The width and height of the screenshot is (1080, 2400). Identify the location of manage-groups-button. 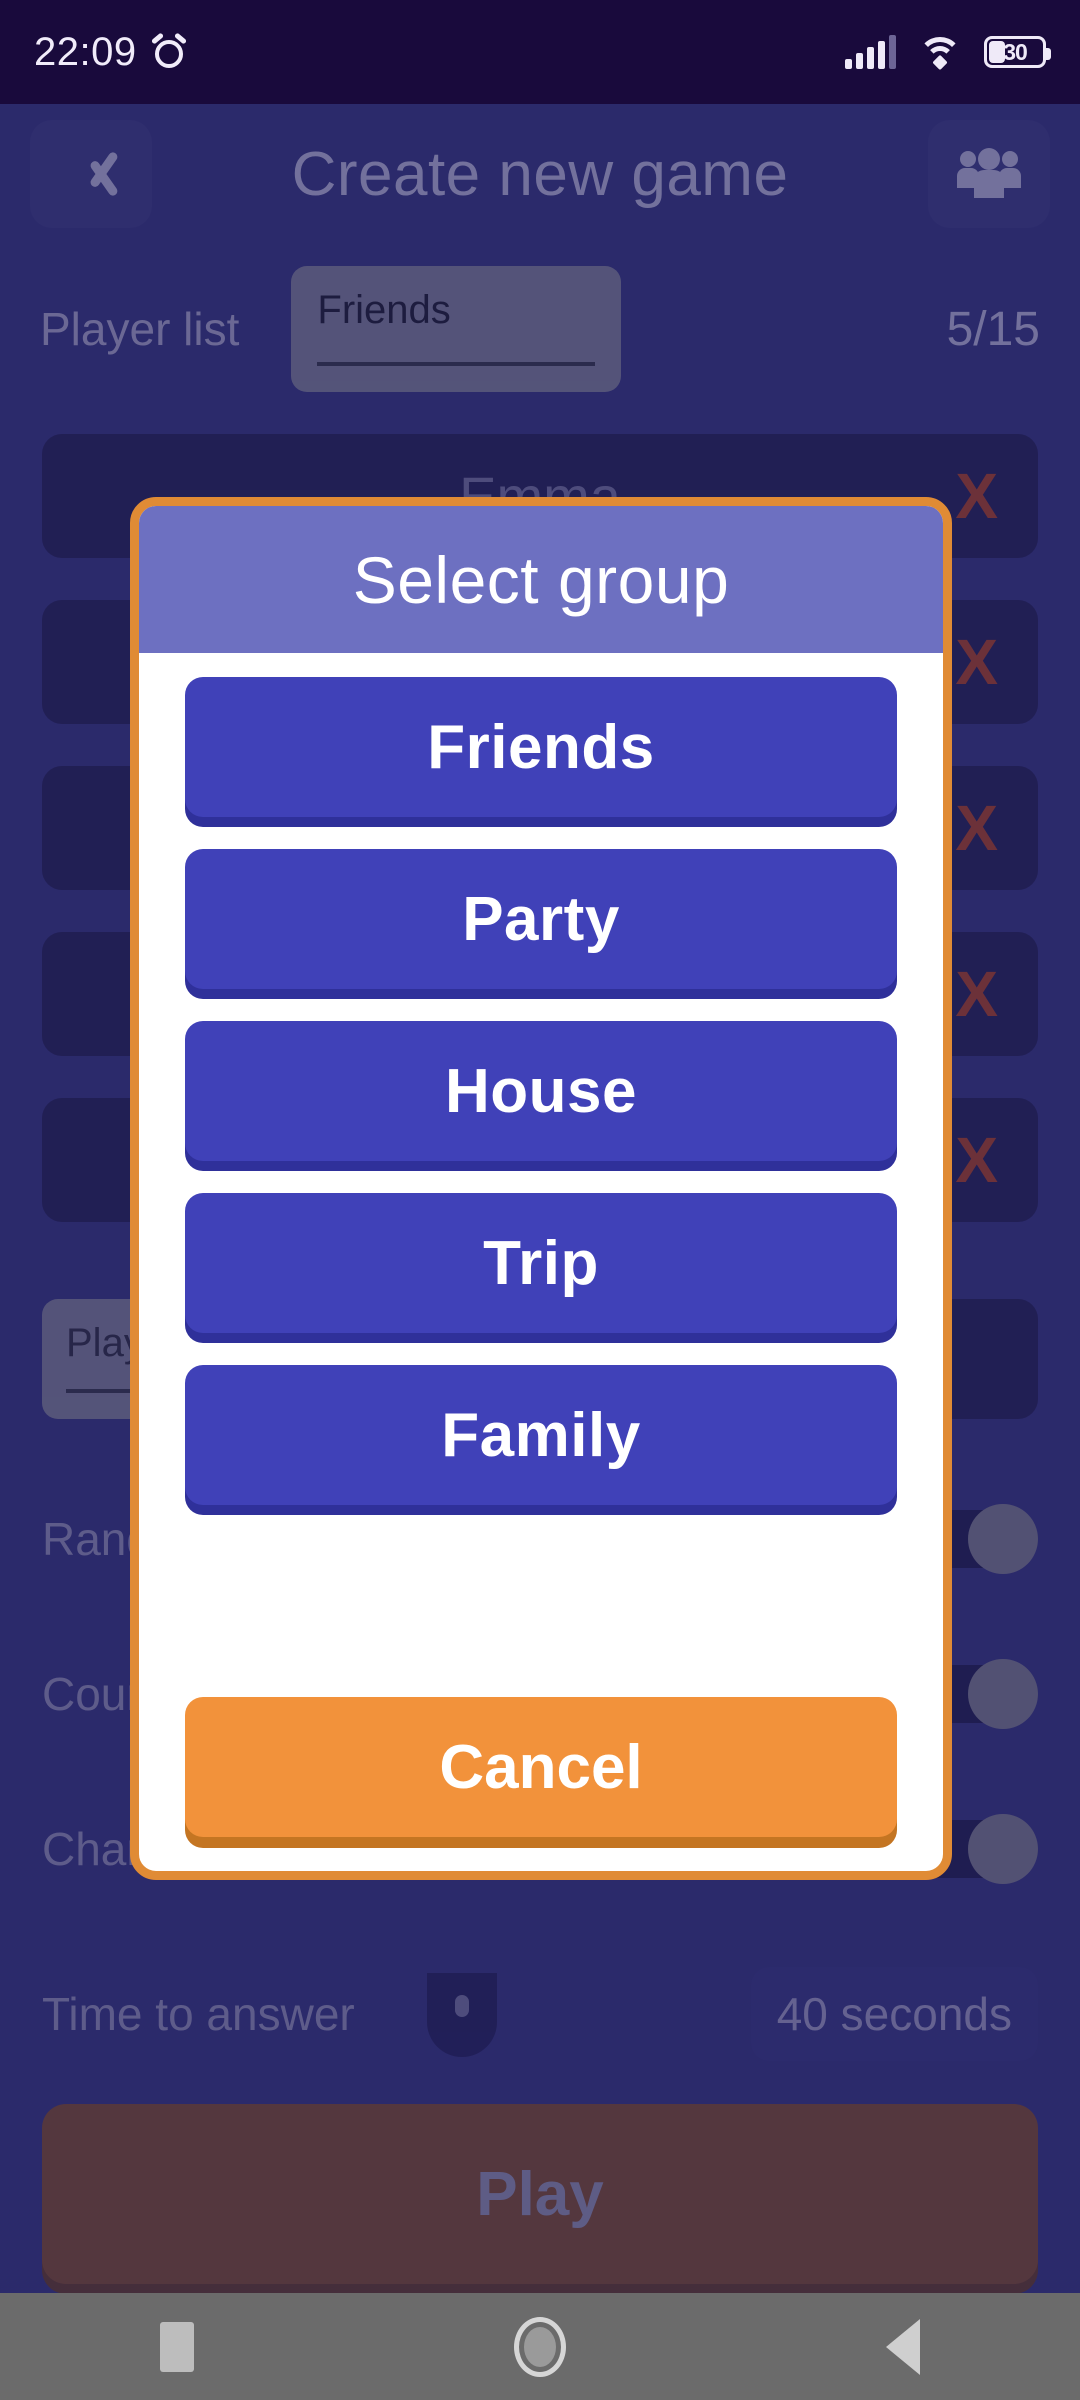
(989, 174).